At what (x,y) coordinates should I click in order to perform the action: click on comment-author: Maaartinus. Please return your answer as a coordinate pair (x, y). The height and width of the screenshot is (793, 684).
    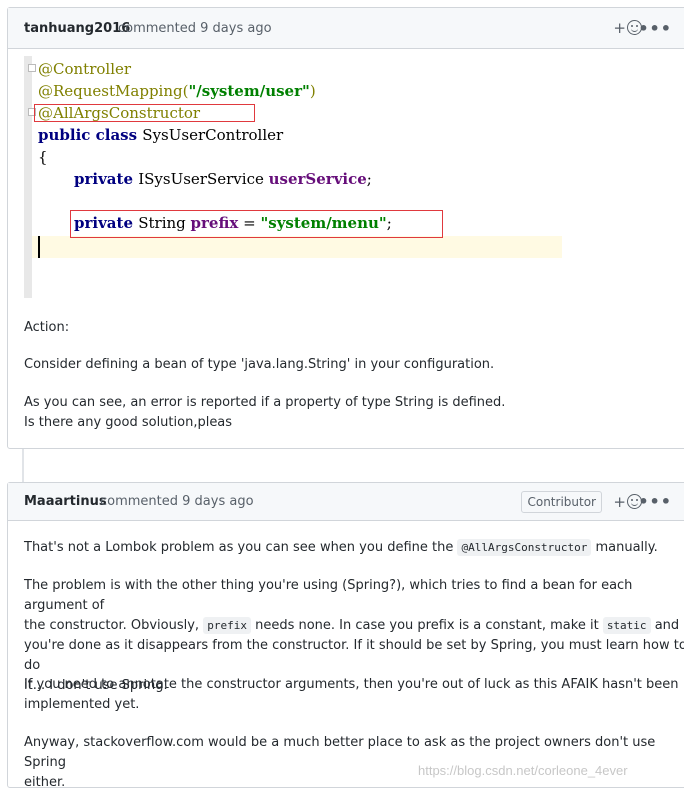
    Looking at the image, I should click on (65, 502).